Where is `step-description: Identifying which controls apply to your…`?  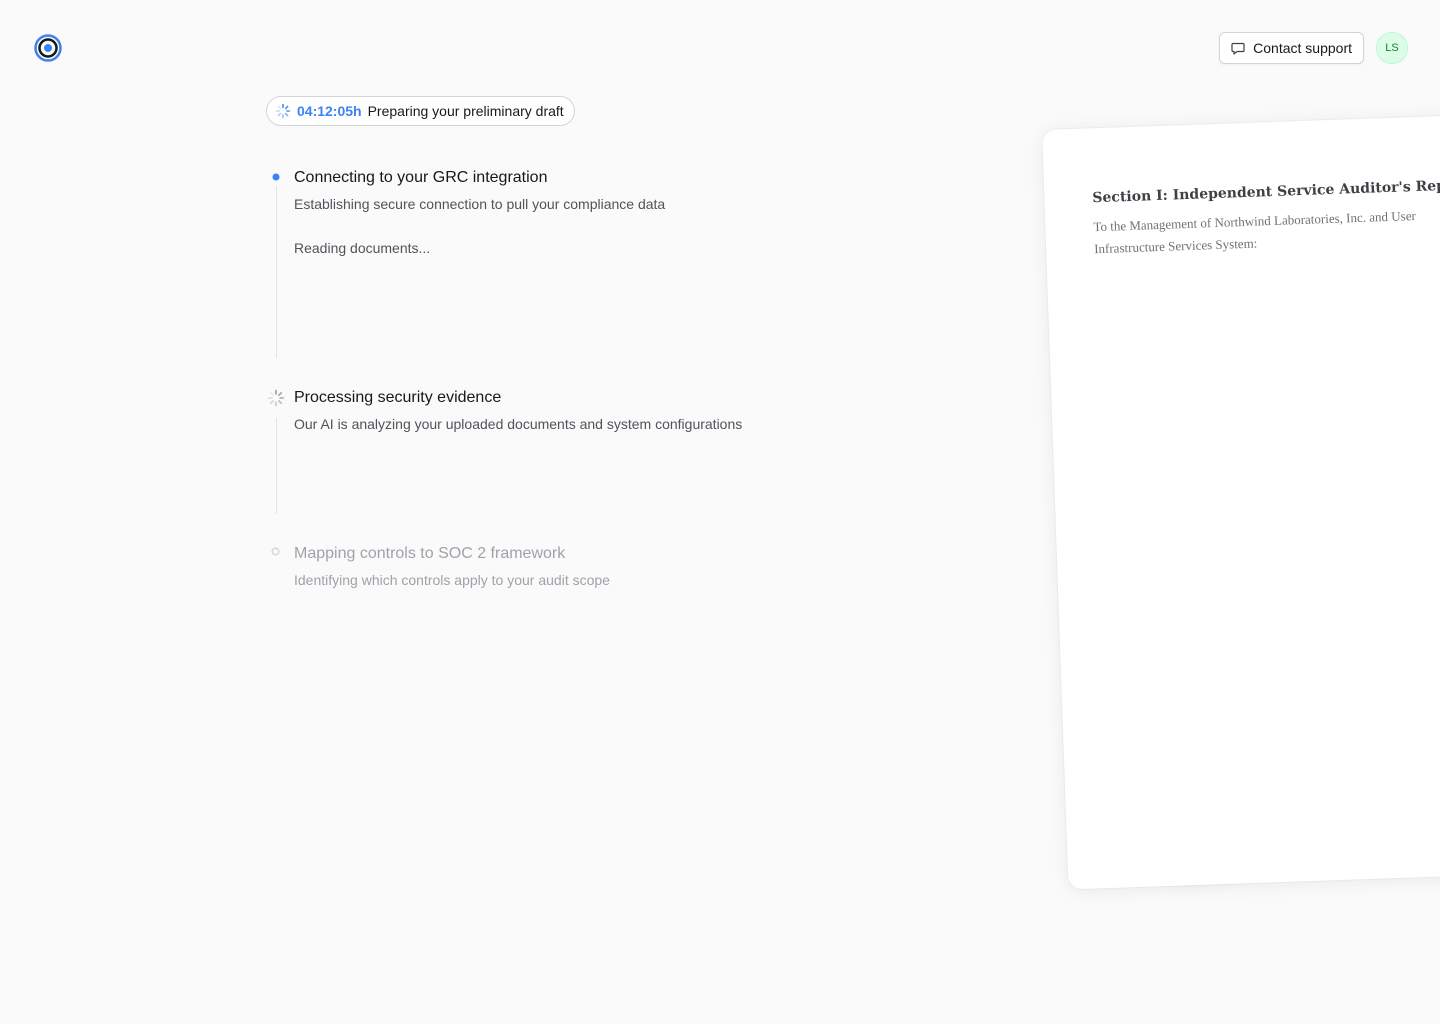 step-description: Identifying which controls apply to your… is located at coordinates (452, 580).